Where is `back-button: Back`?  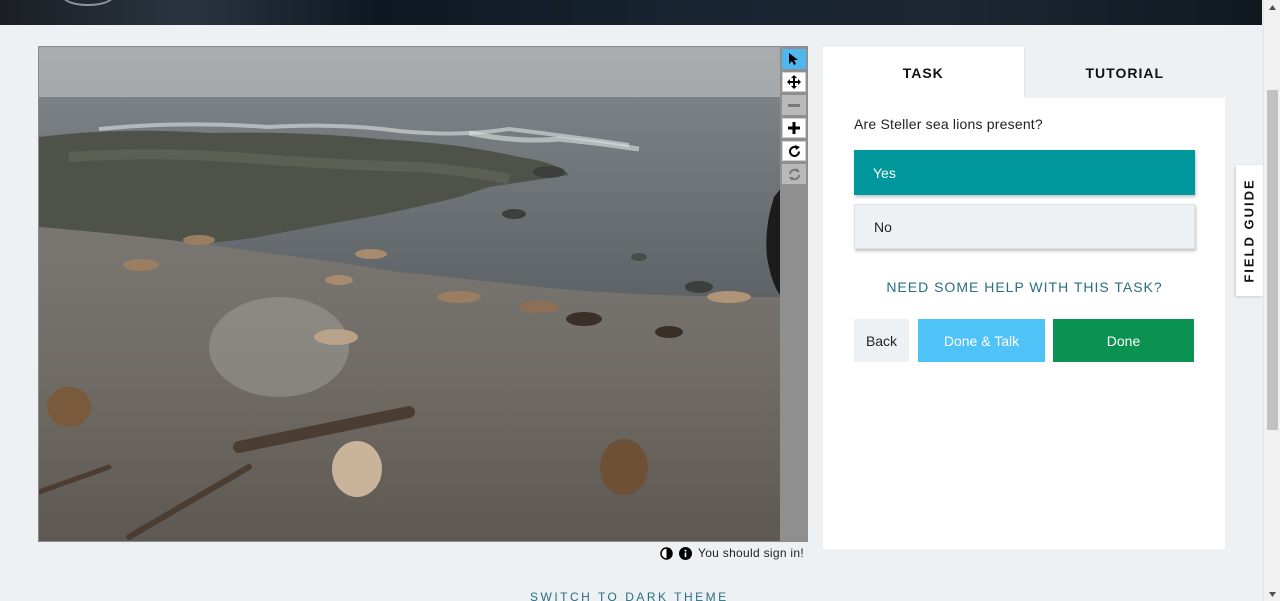
back-button: Back is located at coordinates (881, 340).